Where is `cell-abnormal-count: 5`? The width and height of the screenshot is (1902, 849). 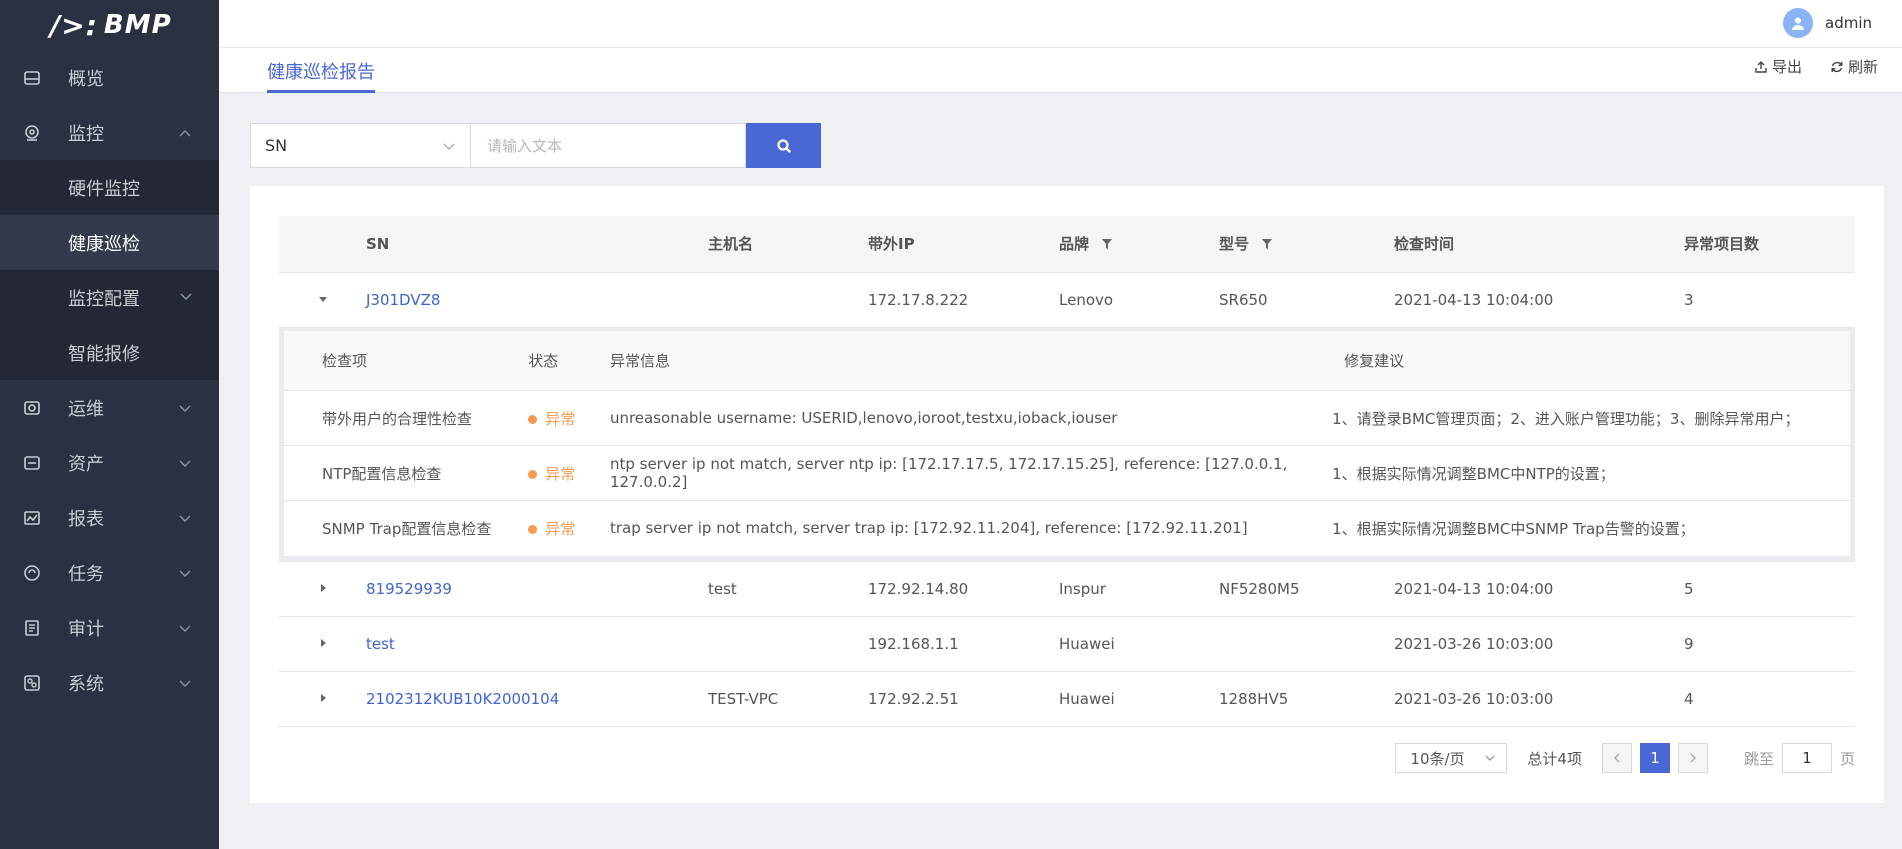 cell-abnormal-count: 5 is located at coordinates (1769, 589).